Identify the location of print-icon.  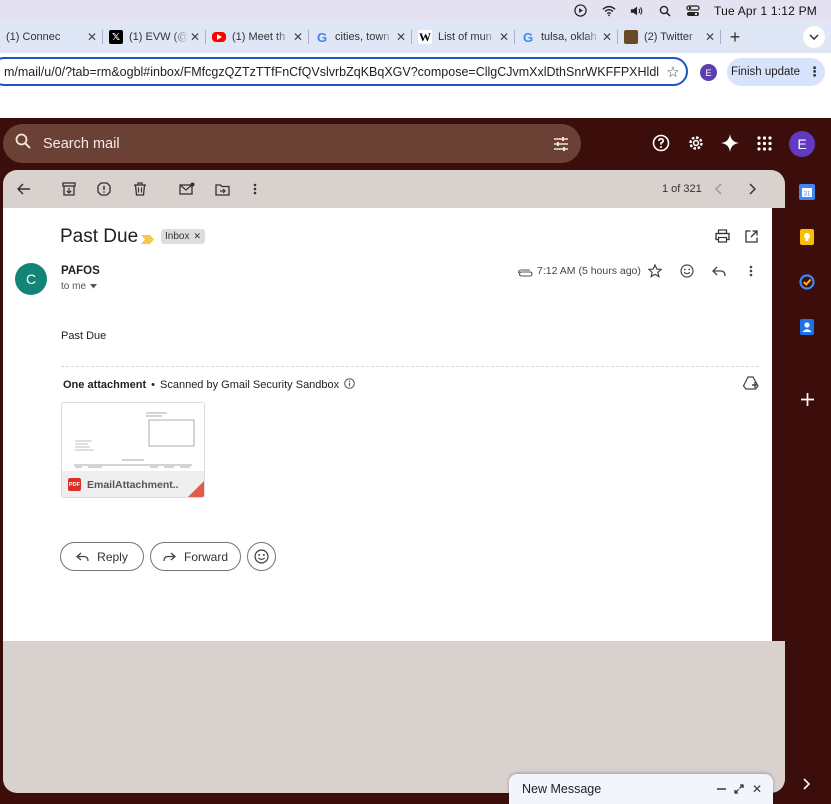
(722, 236).